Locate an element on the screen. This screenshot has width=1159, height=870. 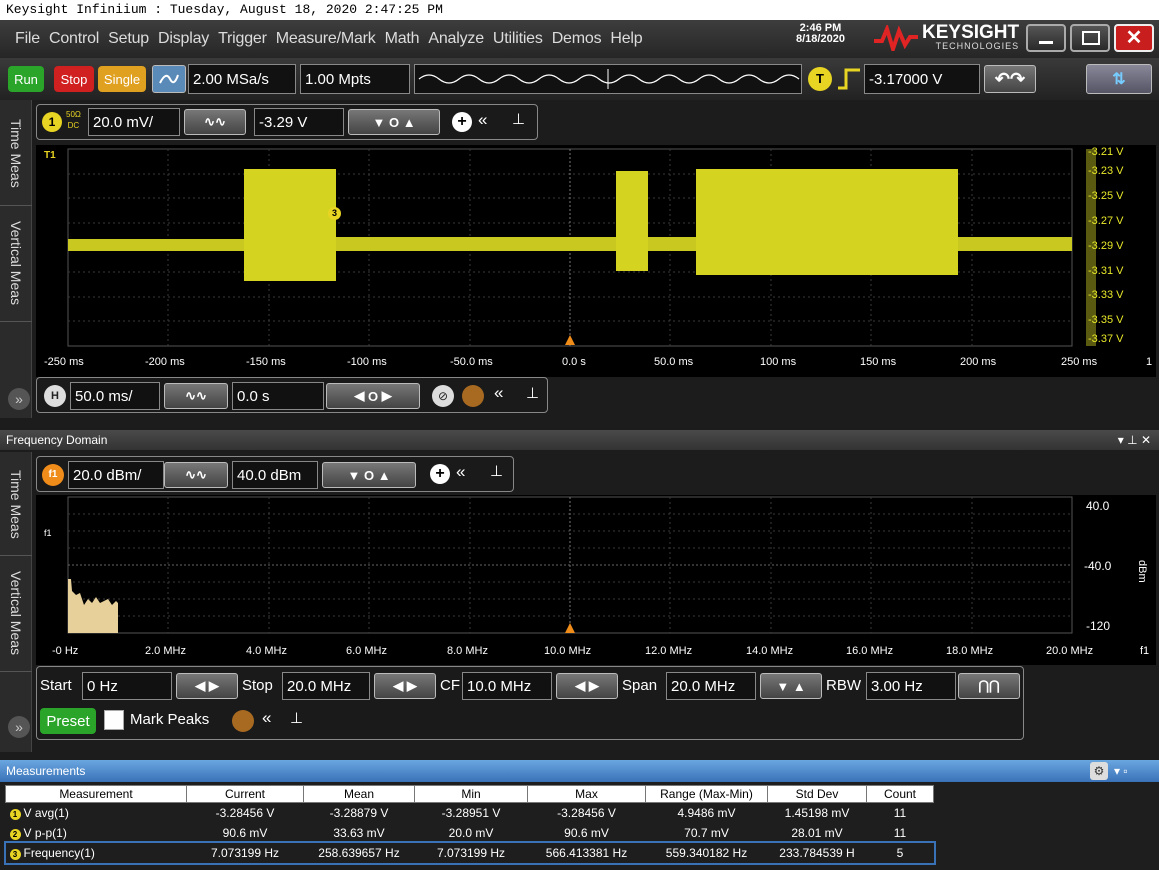
menu-utilities: Utilities is located at coordinates (518, 39).